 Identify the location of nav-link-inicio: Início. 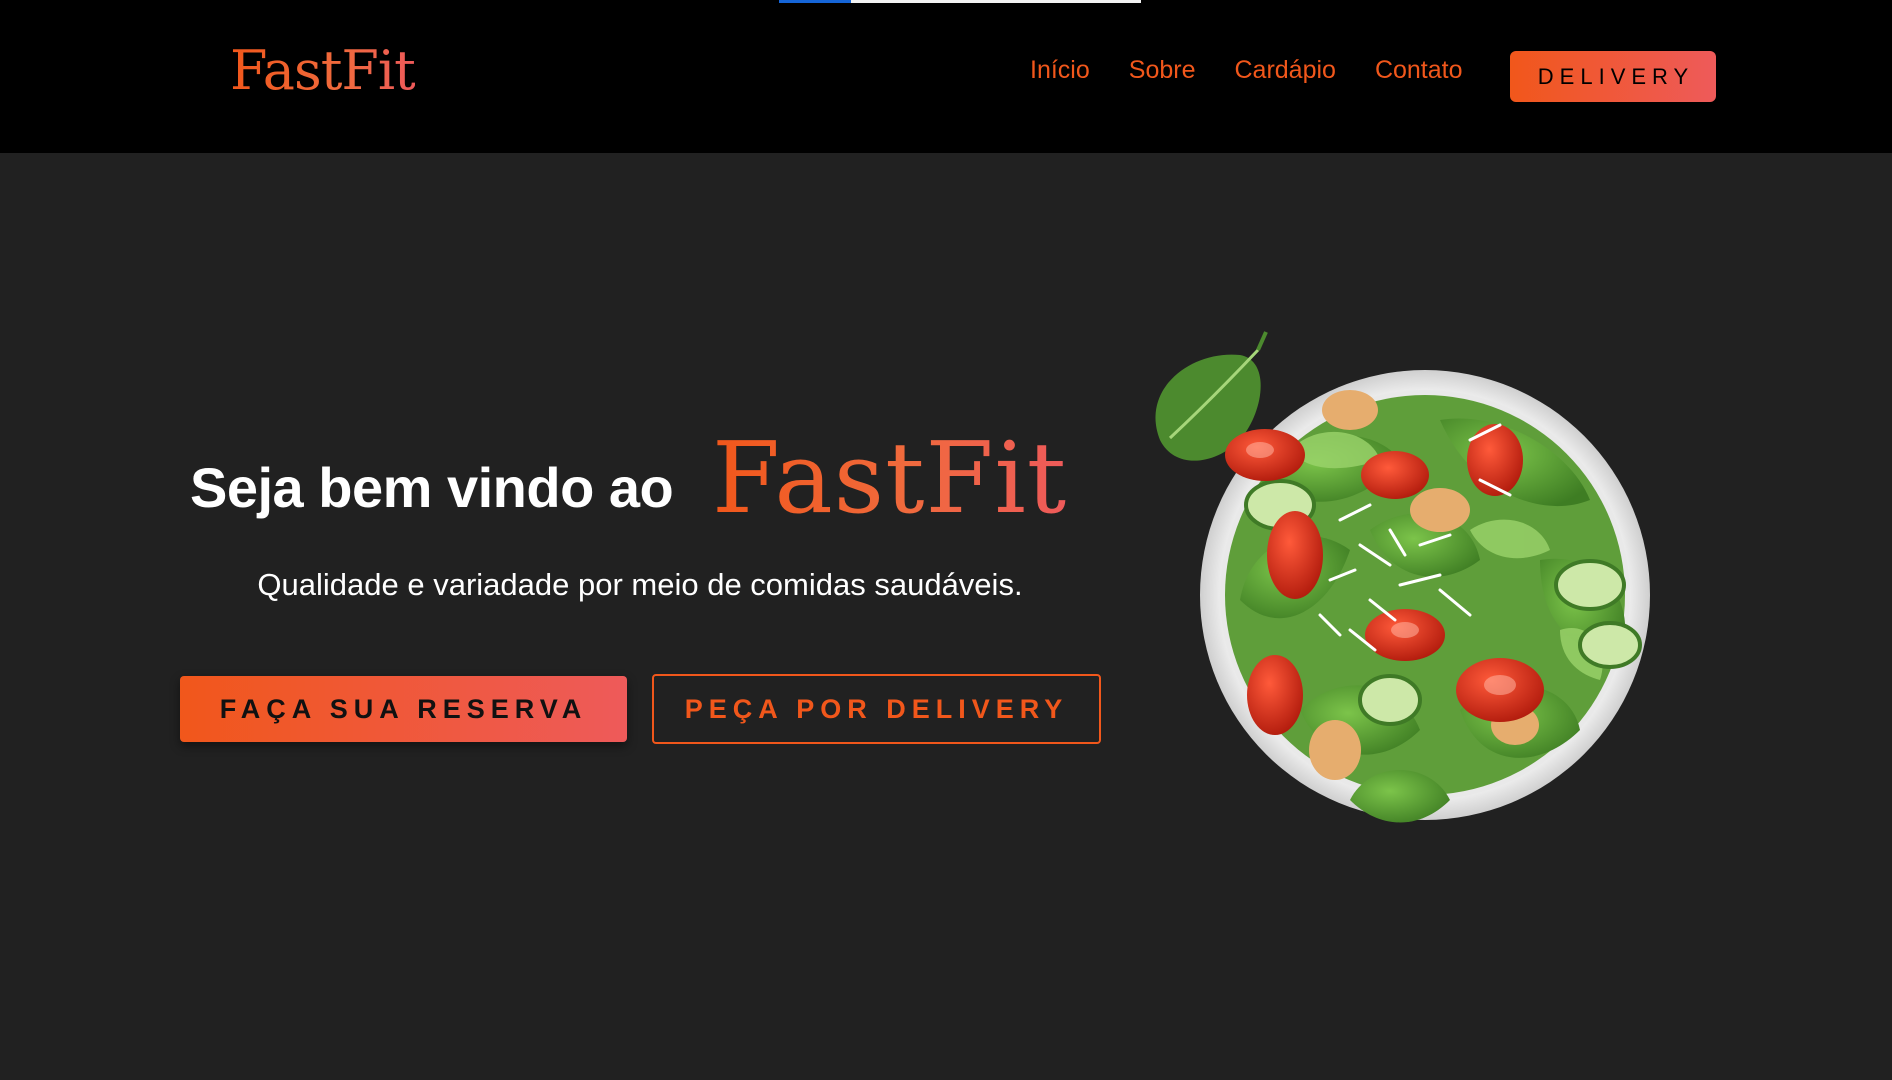
(1060, 70).